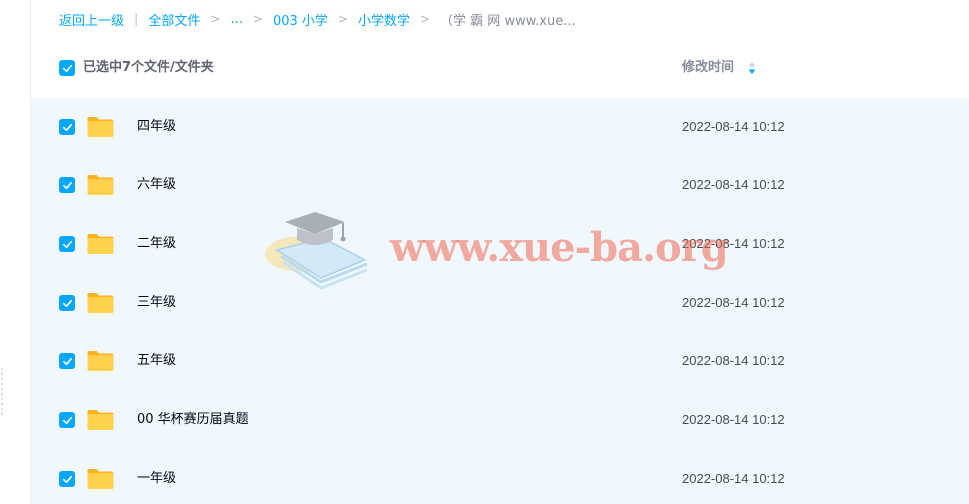  Describe the element at coordinates (300, 19) in the screenshot. I see `breadcrumb-item: 003 小学` at that location.